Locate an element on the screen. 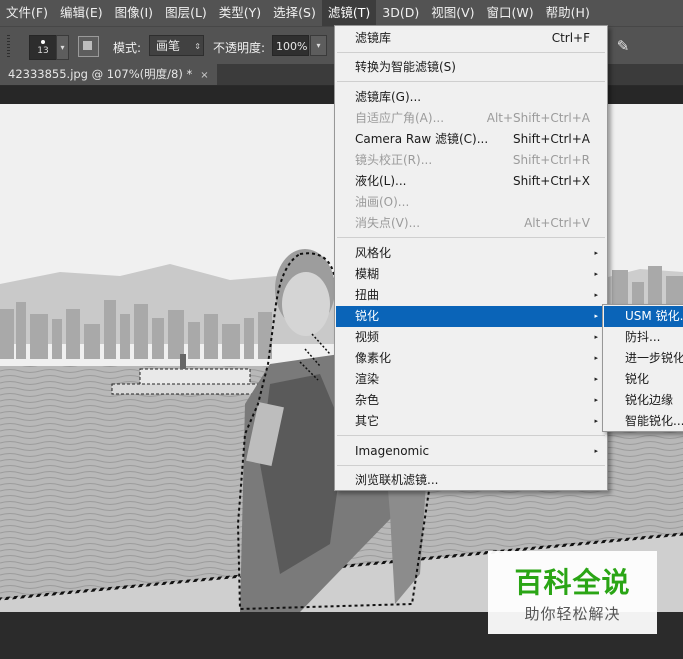 The height and width of the screenshot is (659, 683). menu-item-convert-smart-filter: 转换为智能滤镜(S) is located at coordinates (471, 67).